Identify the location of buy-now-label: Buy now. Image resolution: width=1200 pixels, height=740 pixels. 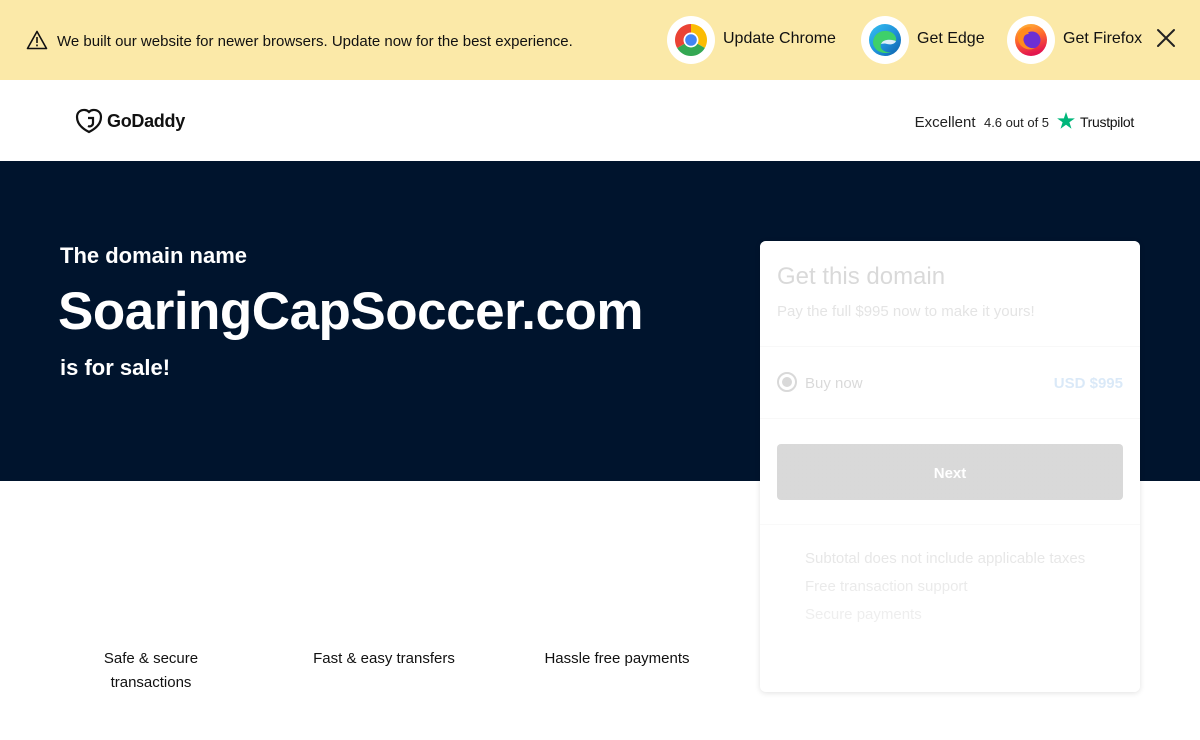
(834, 383).